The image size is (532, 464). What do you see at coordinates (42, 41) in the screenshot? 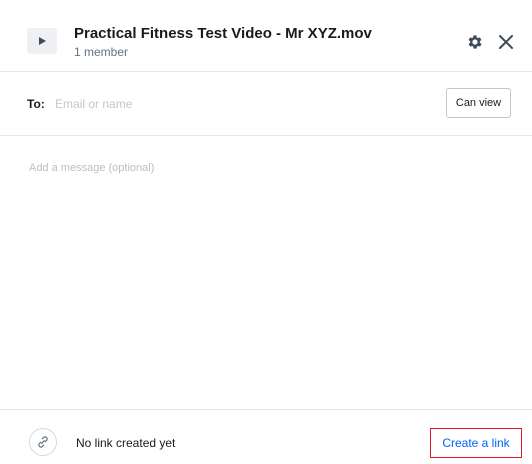
I see `play-icon` at bounding box center [42, 41].